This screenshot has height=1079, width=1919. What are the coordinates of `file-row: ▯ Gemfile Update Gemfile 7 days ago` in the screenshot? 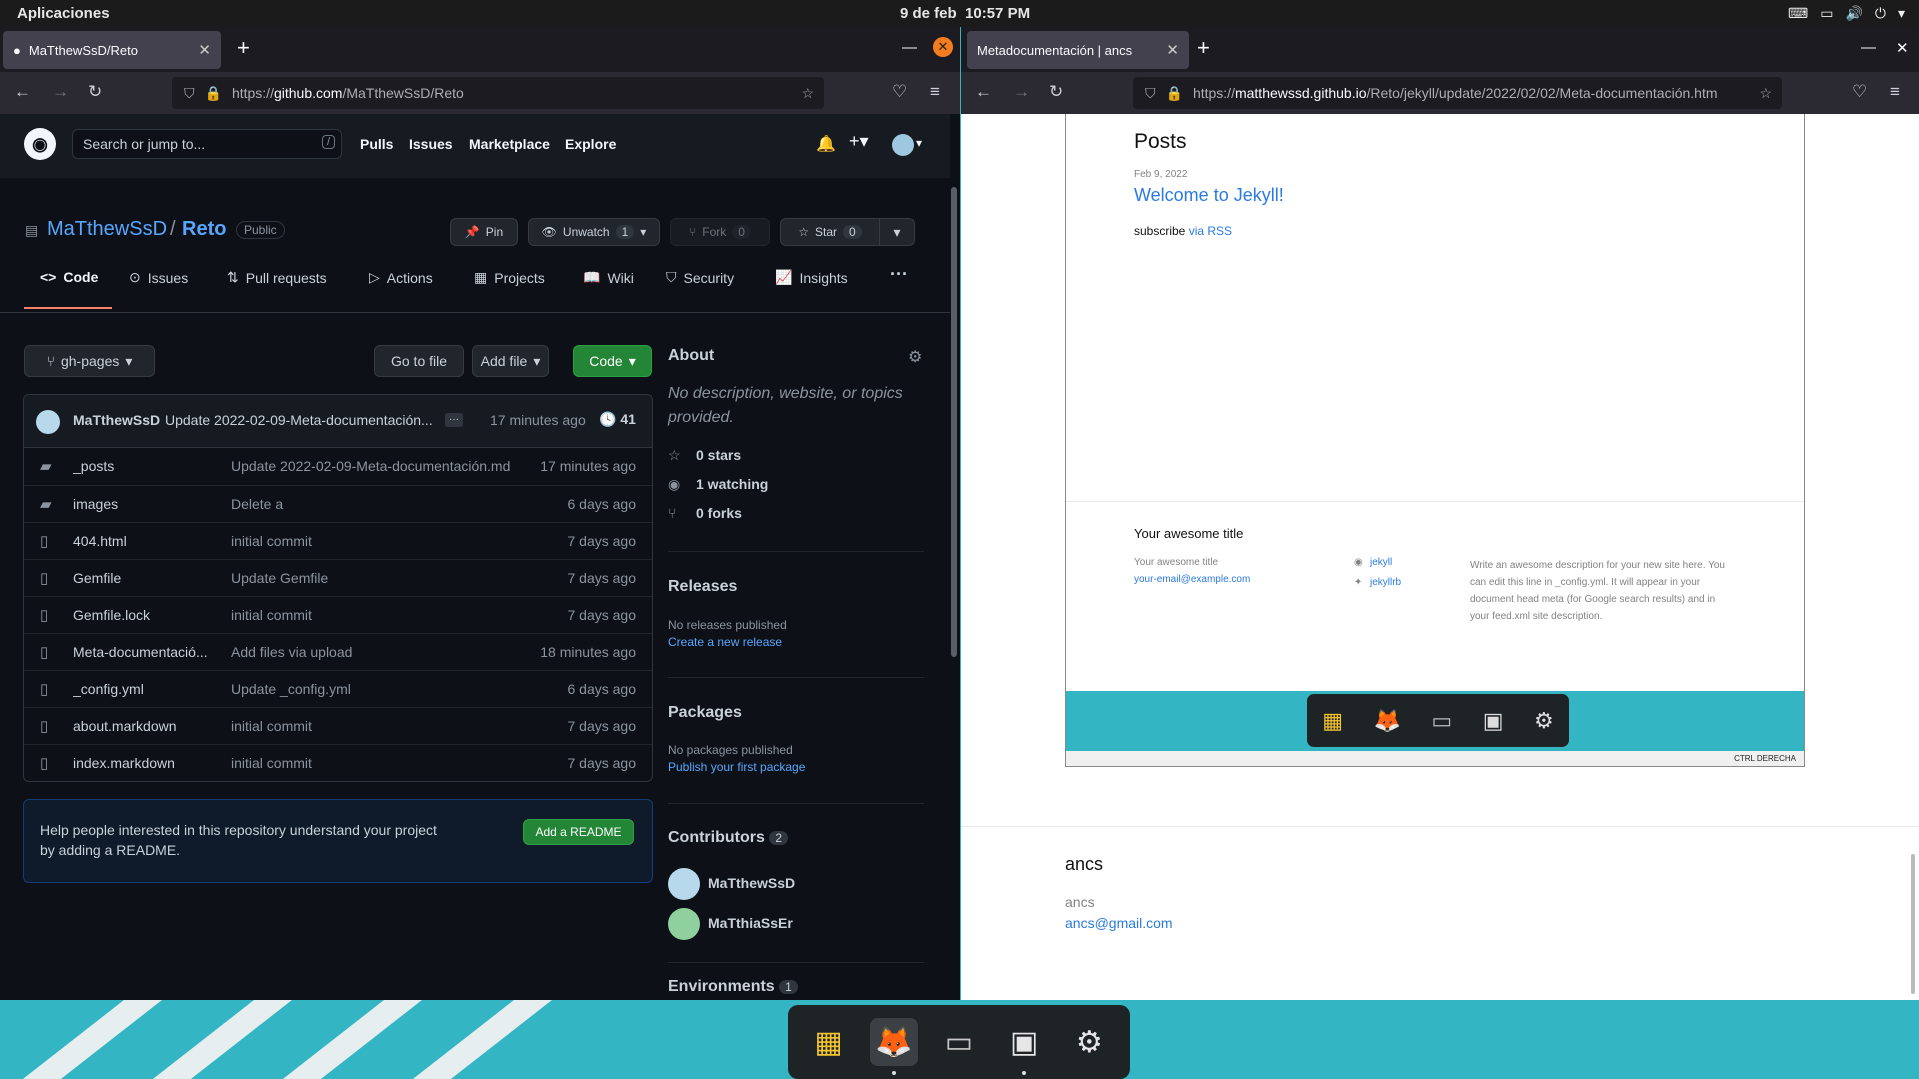 It's located at (338, 577).